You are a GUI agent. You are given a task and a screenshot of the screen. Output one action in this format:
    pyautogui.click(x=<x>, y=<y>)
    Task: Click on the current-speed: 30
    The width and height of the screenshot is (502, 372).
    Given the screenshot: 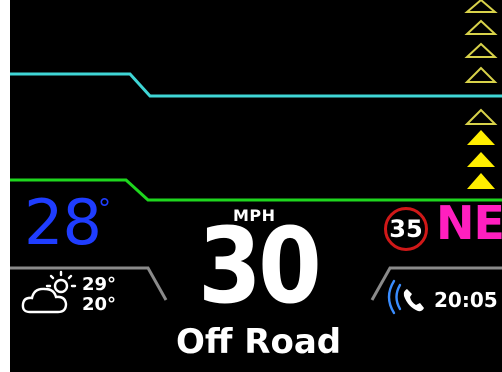 What is the action you would take?
    pyautogui.click(x=260, y=266)
    